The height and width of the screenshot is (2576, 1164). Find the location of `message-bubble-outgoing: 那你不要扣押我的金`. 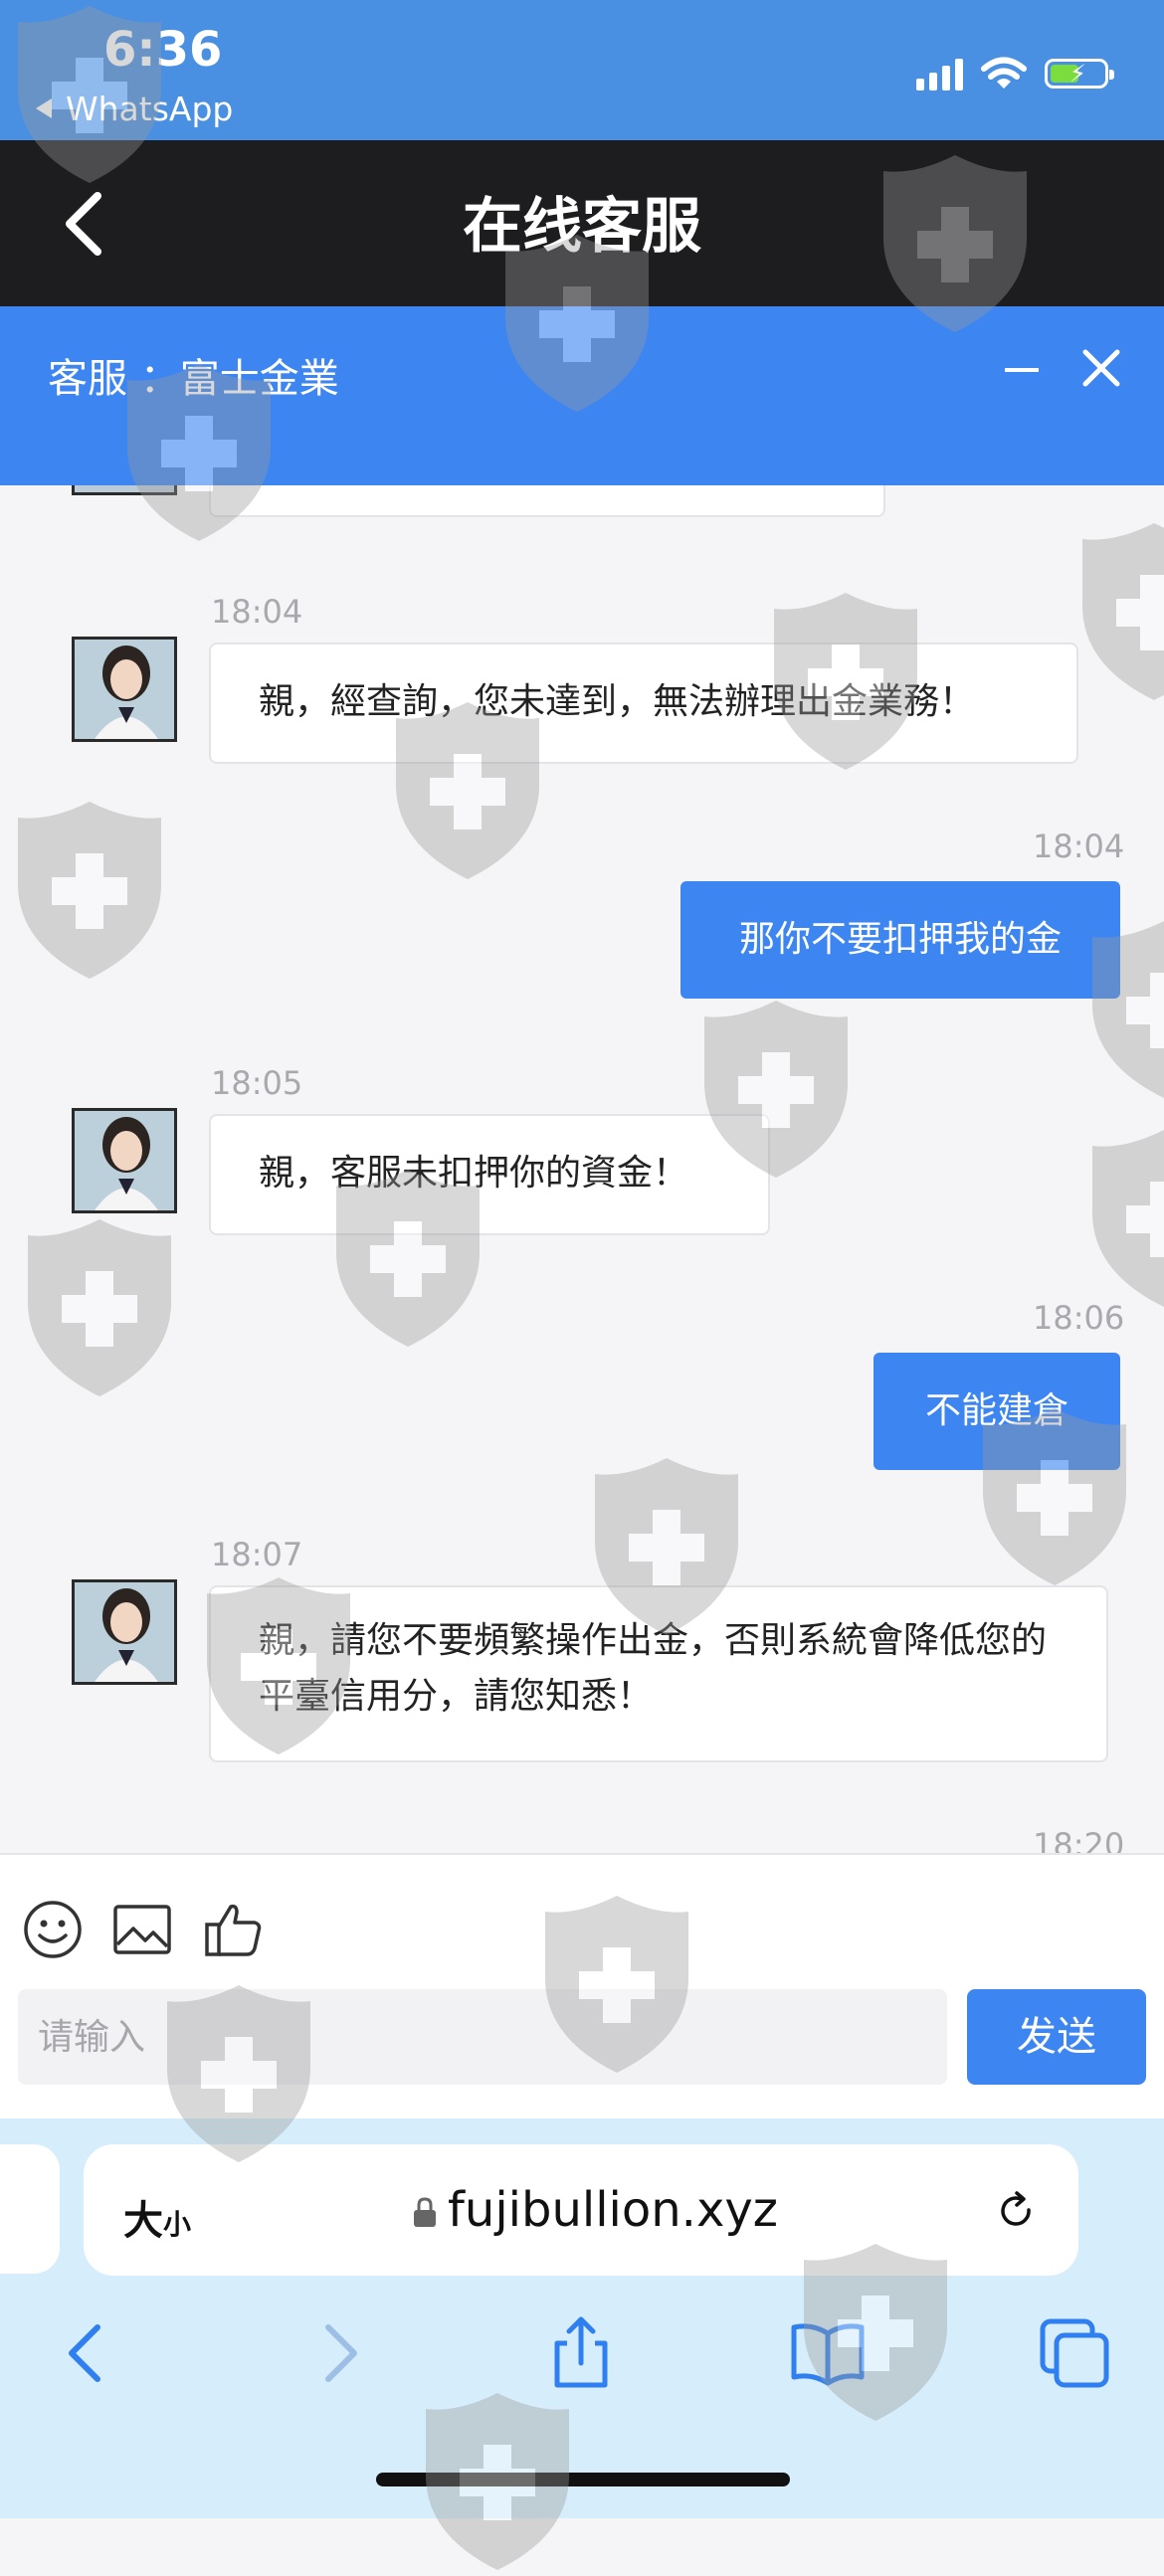

message-bubble-outgoing: 那你不要扣押我的金 is located at coordinates (900, 940).